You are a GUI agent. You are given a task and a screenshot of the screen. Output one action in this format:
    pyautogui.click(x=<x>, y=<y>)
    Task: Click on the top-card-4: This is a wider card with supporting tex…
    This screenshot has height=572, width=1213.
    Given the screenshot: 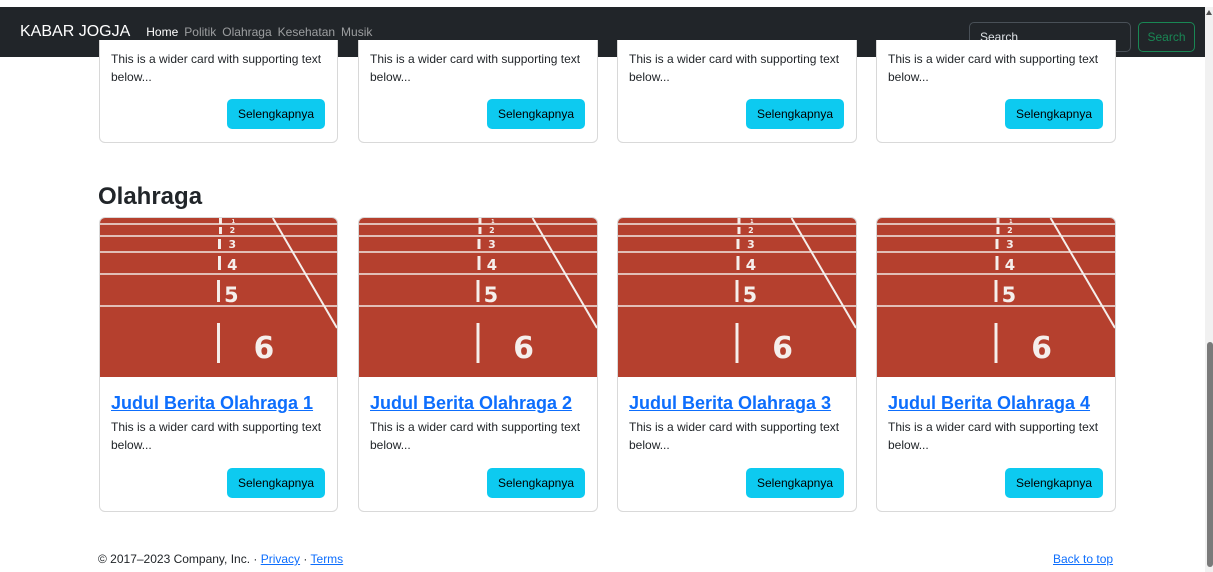 What is the action you would take?
    pyautogui.click(x=996, y=91)
    